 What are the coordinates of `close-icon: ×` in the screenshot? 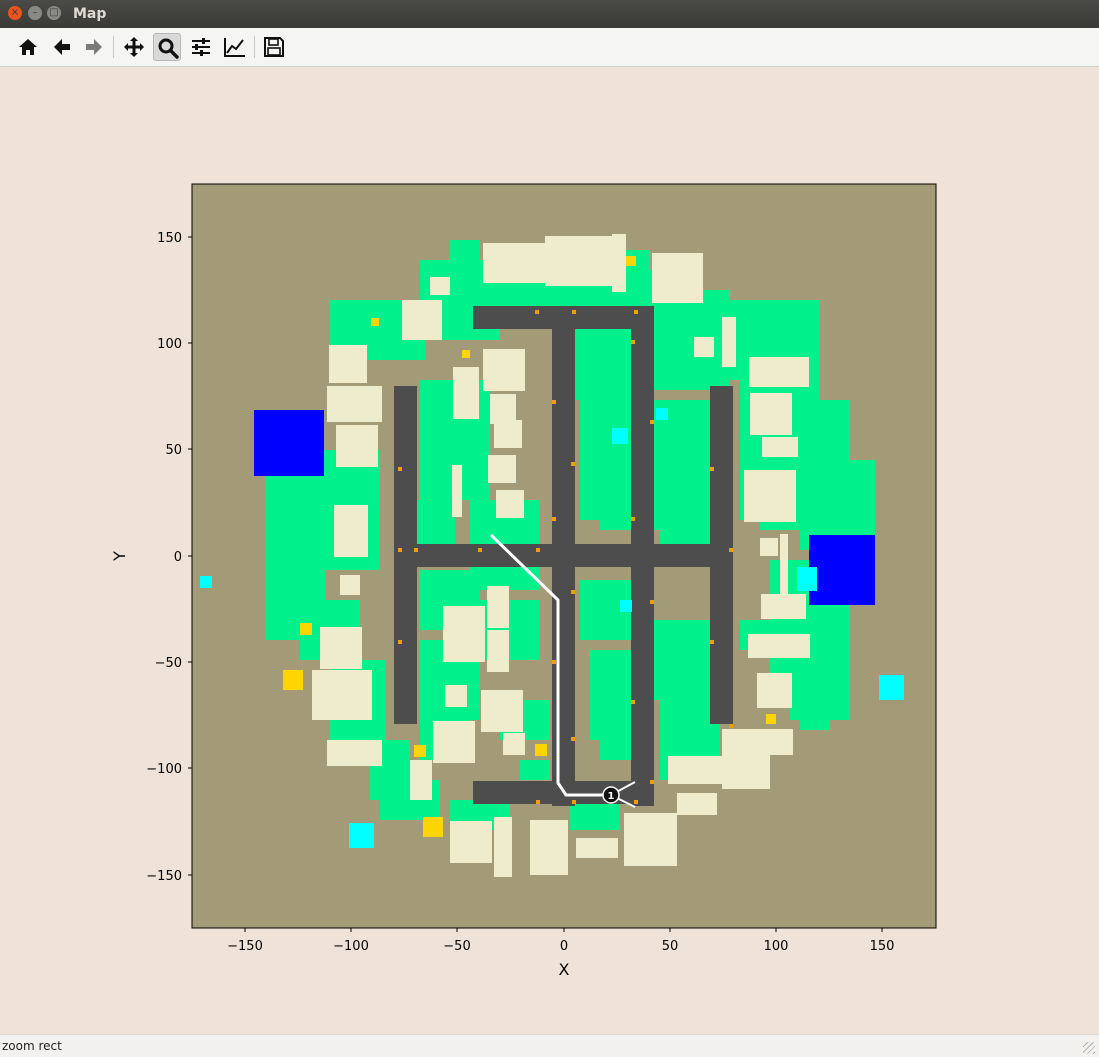 It's located at (15, 12).